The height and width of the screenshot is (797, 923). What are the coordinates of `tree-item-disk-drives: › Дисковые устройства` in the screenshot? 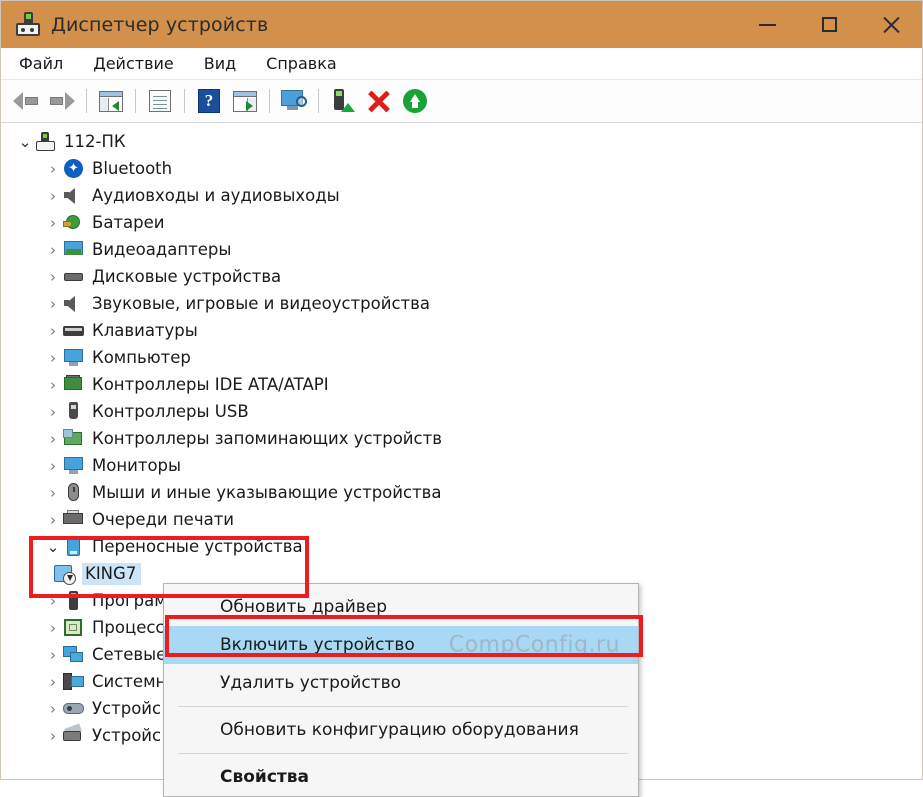 It's located at (461, 276).